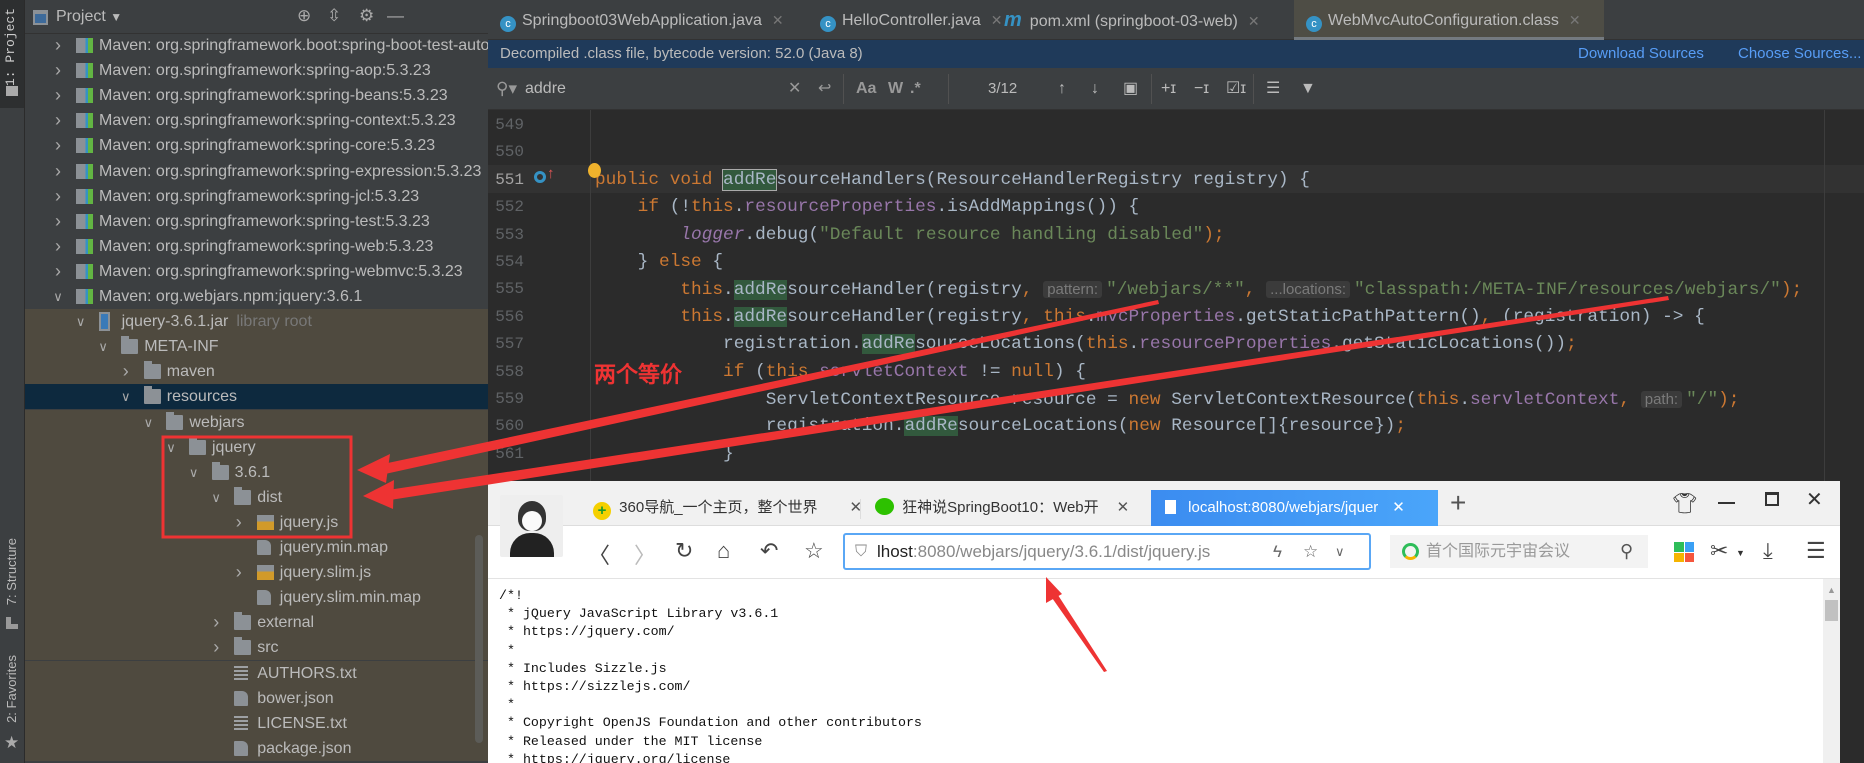 The image size is (1864, 763). What do you see at coordinates (366, 16) in the screenshot?
I see `gear-icon: ⚙` at bounding box center [366, 16].